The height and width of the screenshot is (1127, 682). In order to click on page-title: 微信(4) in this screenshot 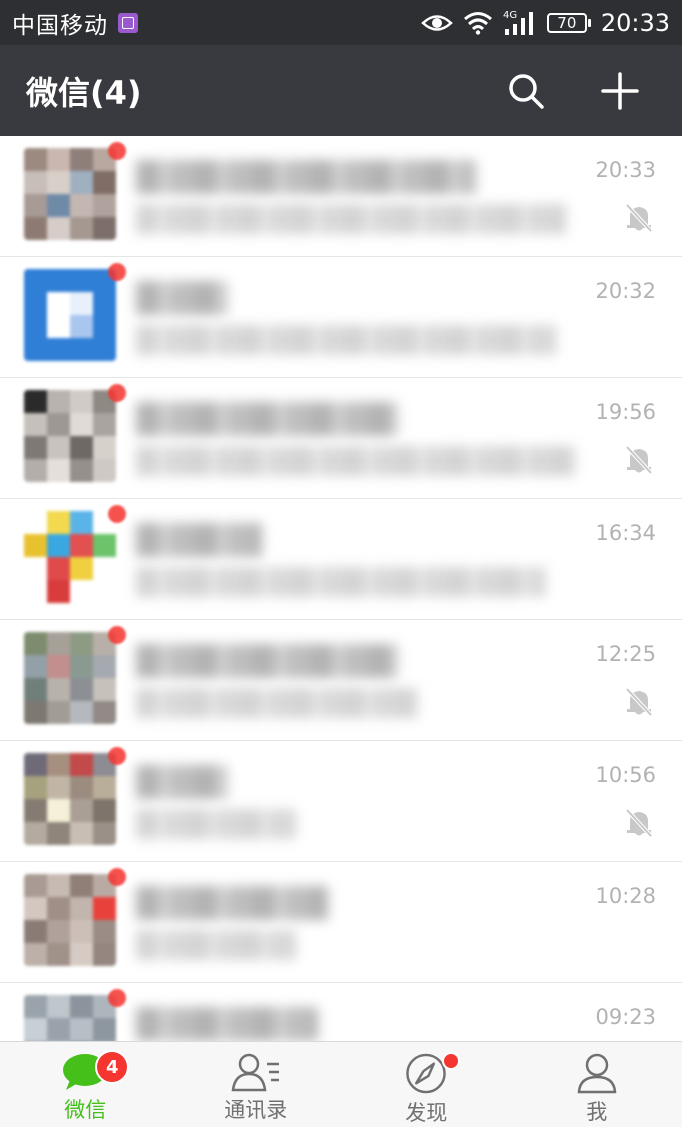, I will do `click(84, 92)`.